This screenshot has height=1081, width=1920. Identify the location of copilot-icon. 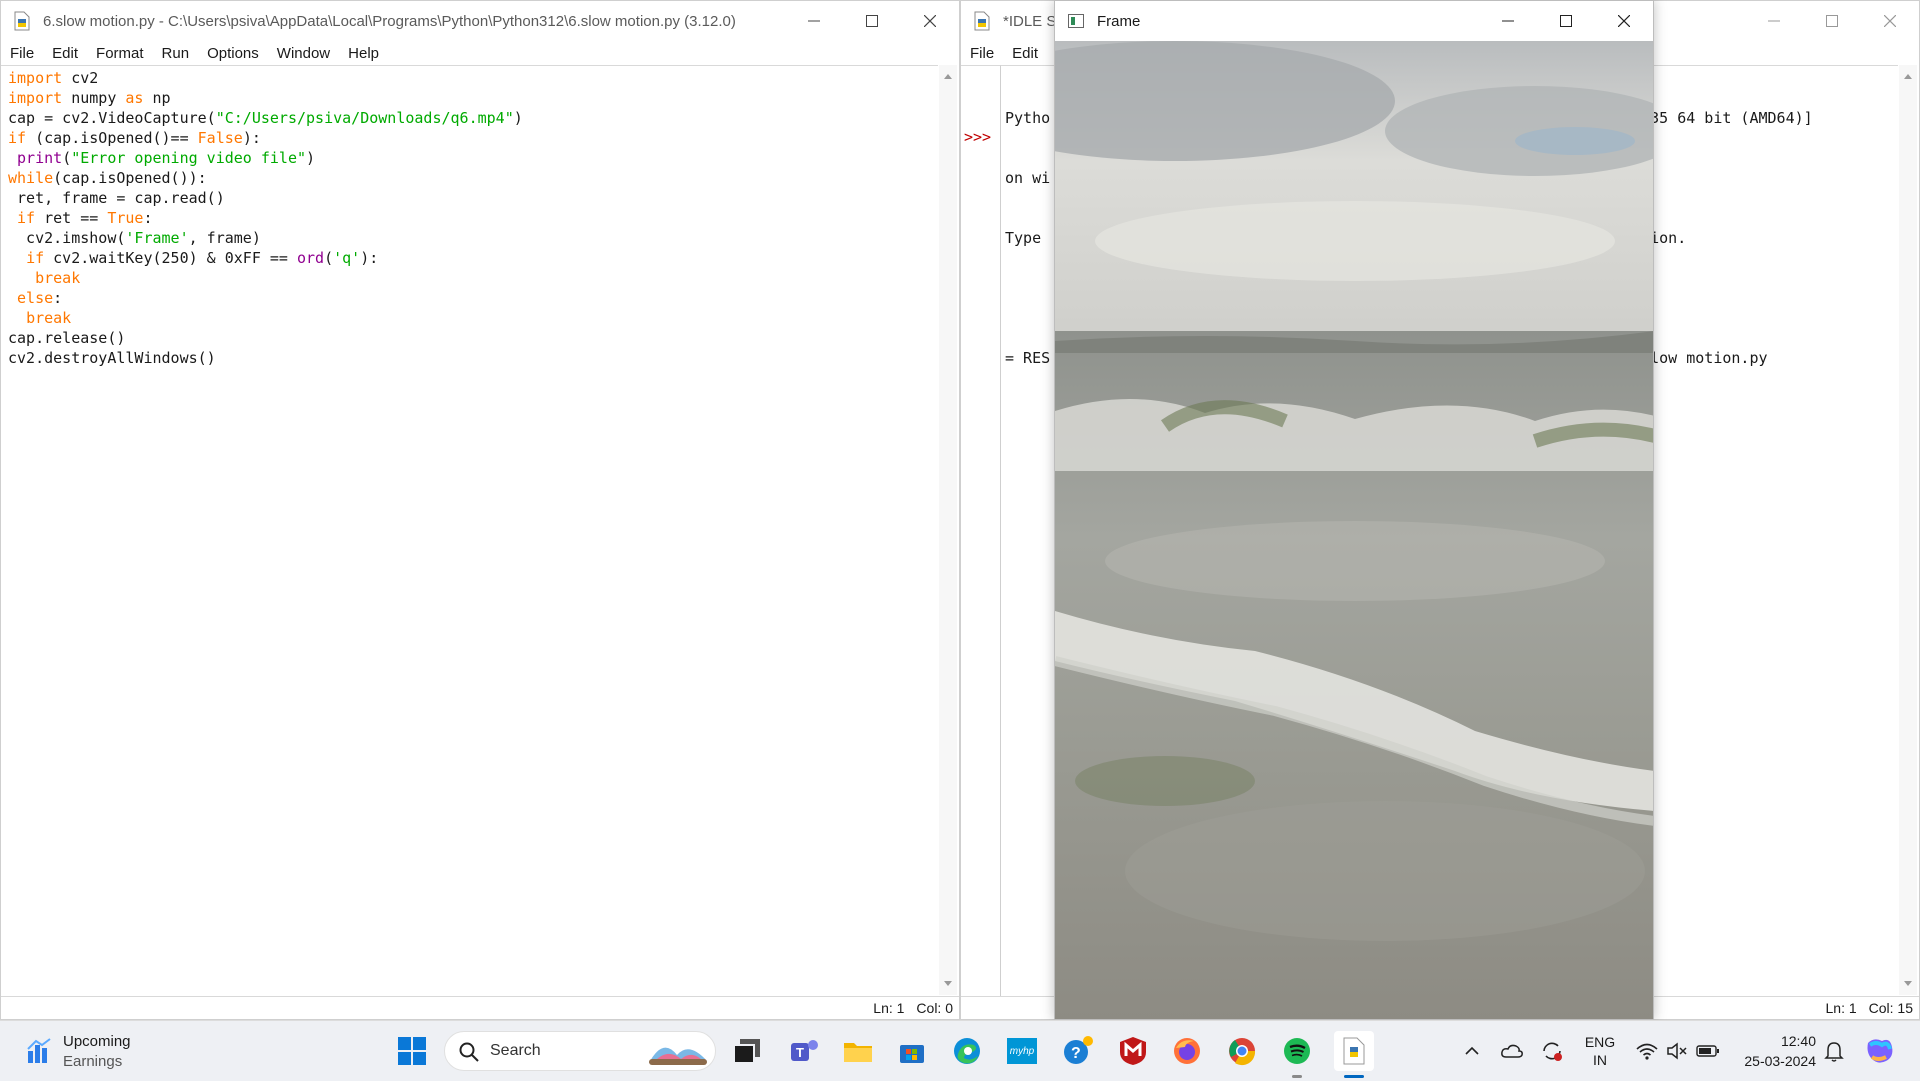
(1880, 1051).